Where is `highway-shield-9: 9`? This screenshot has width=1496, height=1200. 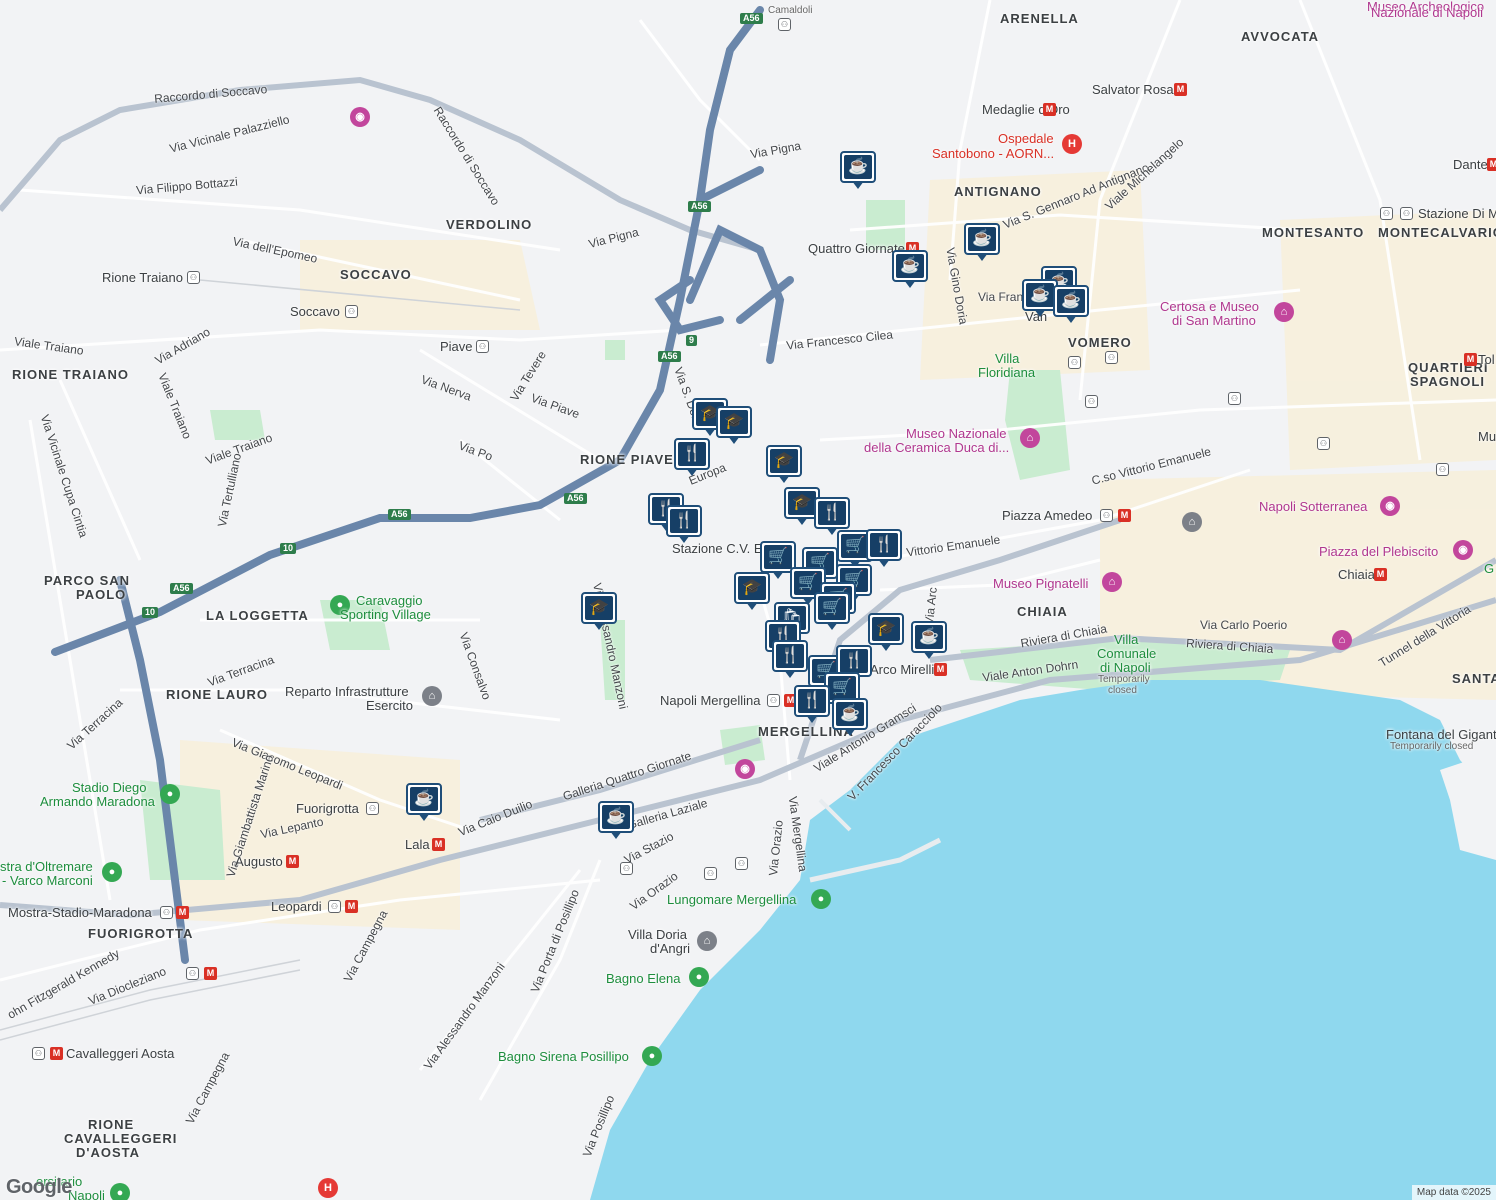
highway-shield-9: 9 is located at coordinates (692, 340).